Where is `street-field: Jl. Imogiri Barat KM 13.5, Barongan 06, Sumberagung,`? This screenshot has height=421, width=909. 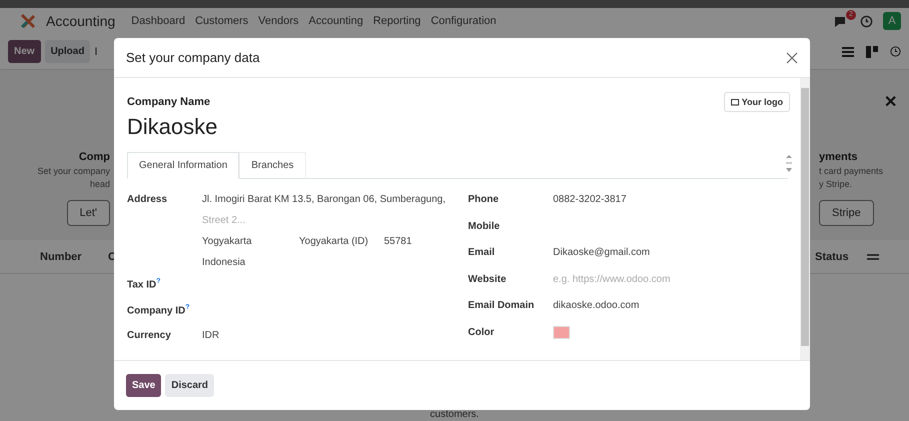
street-field: Jl. Imogiri Barat KM 13.5, Barongan 06, Sumberagung, is located at coordinates (324, 197).